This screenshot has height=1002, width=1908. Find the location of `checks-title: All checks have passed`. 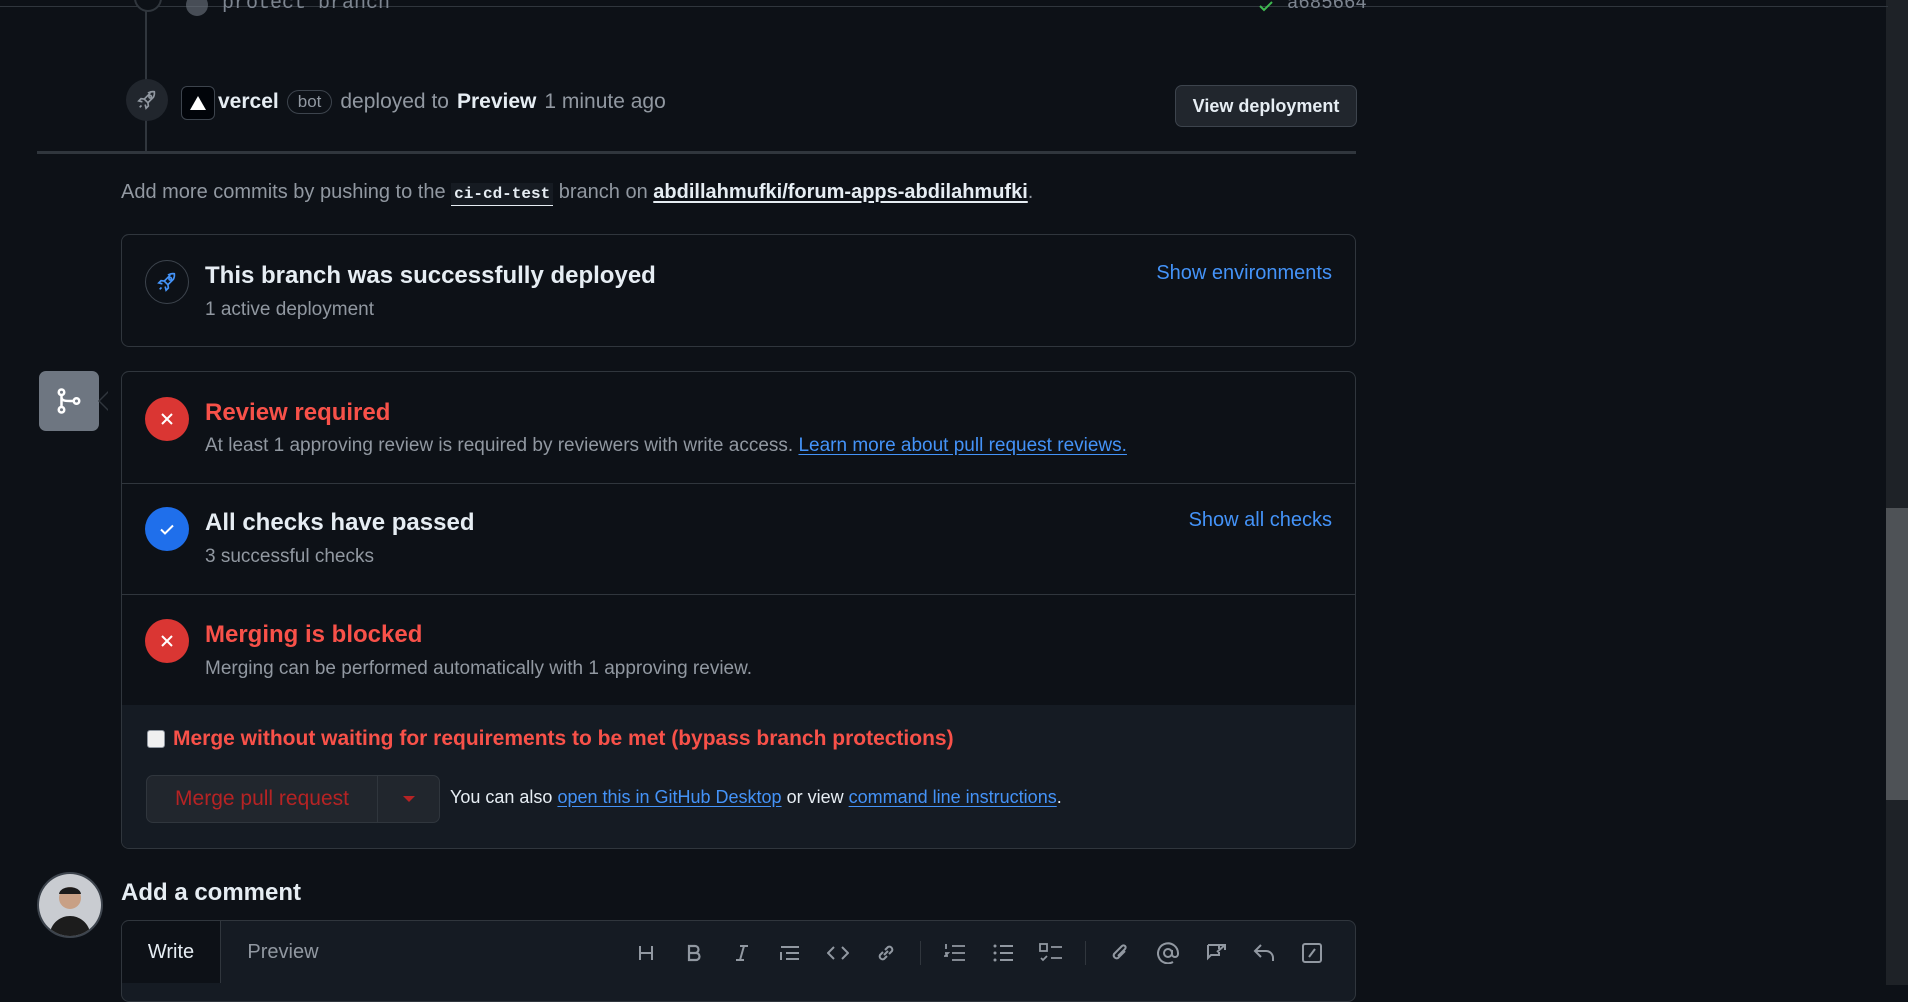

checks-title: All checks have passed is located at coordinates (340, 522).